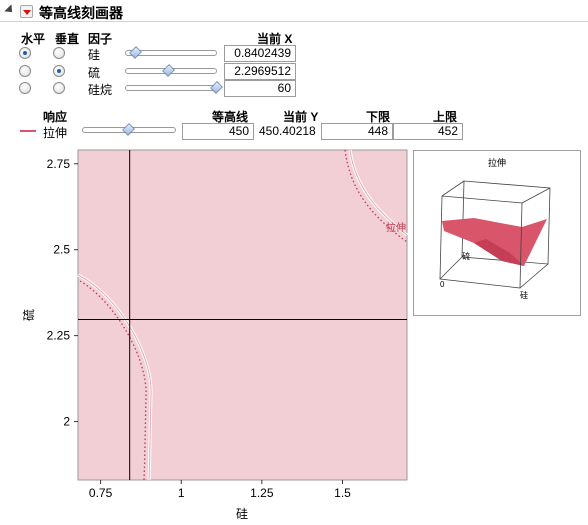 The image size is (588, 525). Describe the element at coordinates (466, 256) in the screenshot. I see `surface-y-axis-label: 硫` at that location.